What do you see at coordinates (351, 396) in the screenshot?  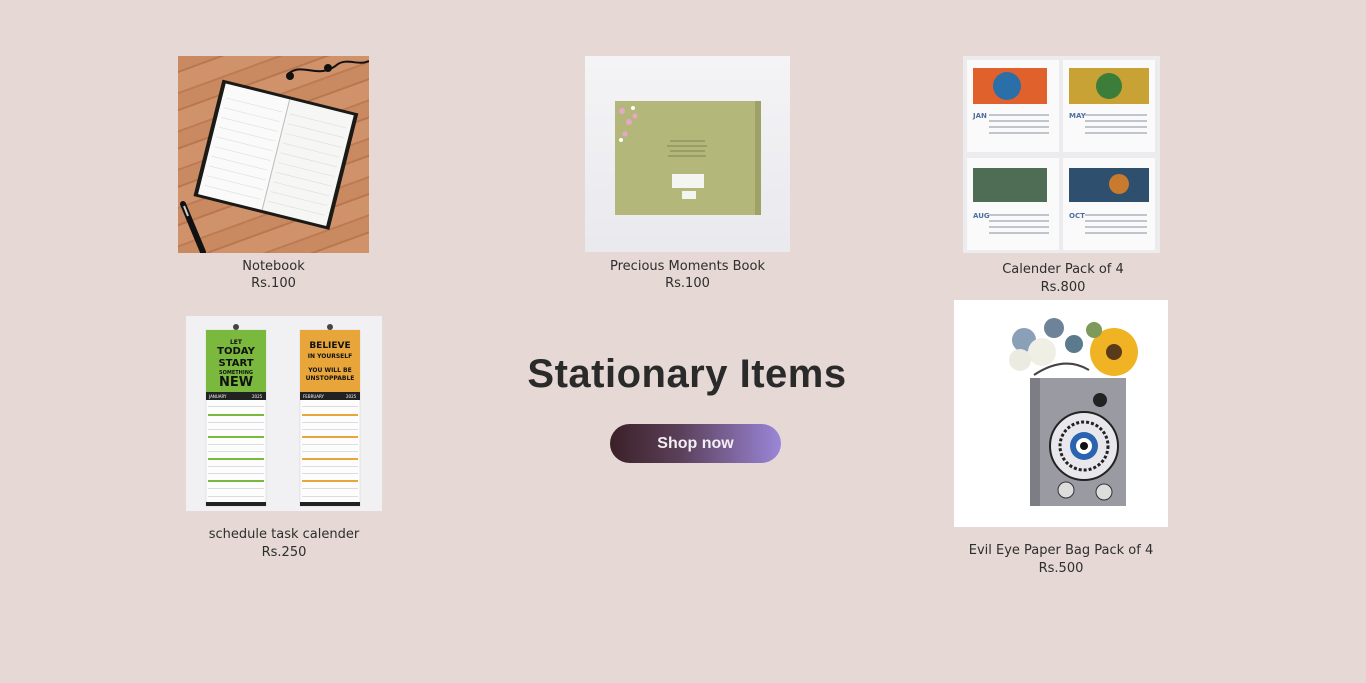 I see `schedule-text-2025-right: 2025` at bounding box center [351, 396].